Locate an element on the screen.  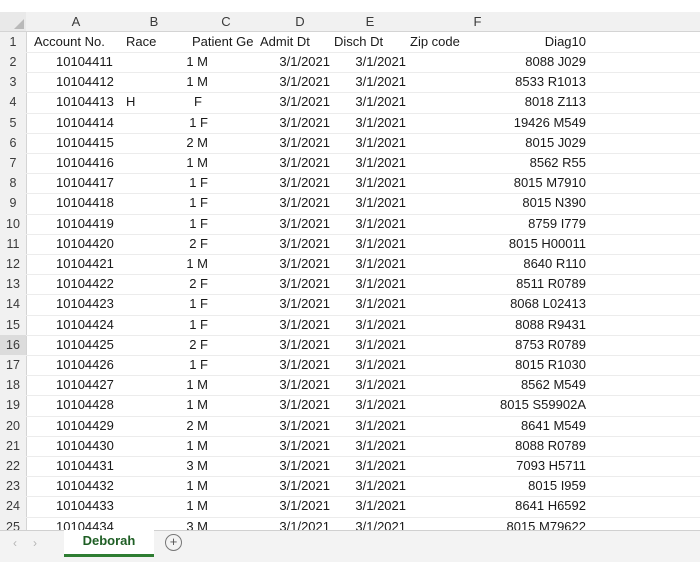
account-no-cell: 10104417 is located at coordinates (91, 183).